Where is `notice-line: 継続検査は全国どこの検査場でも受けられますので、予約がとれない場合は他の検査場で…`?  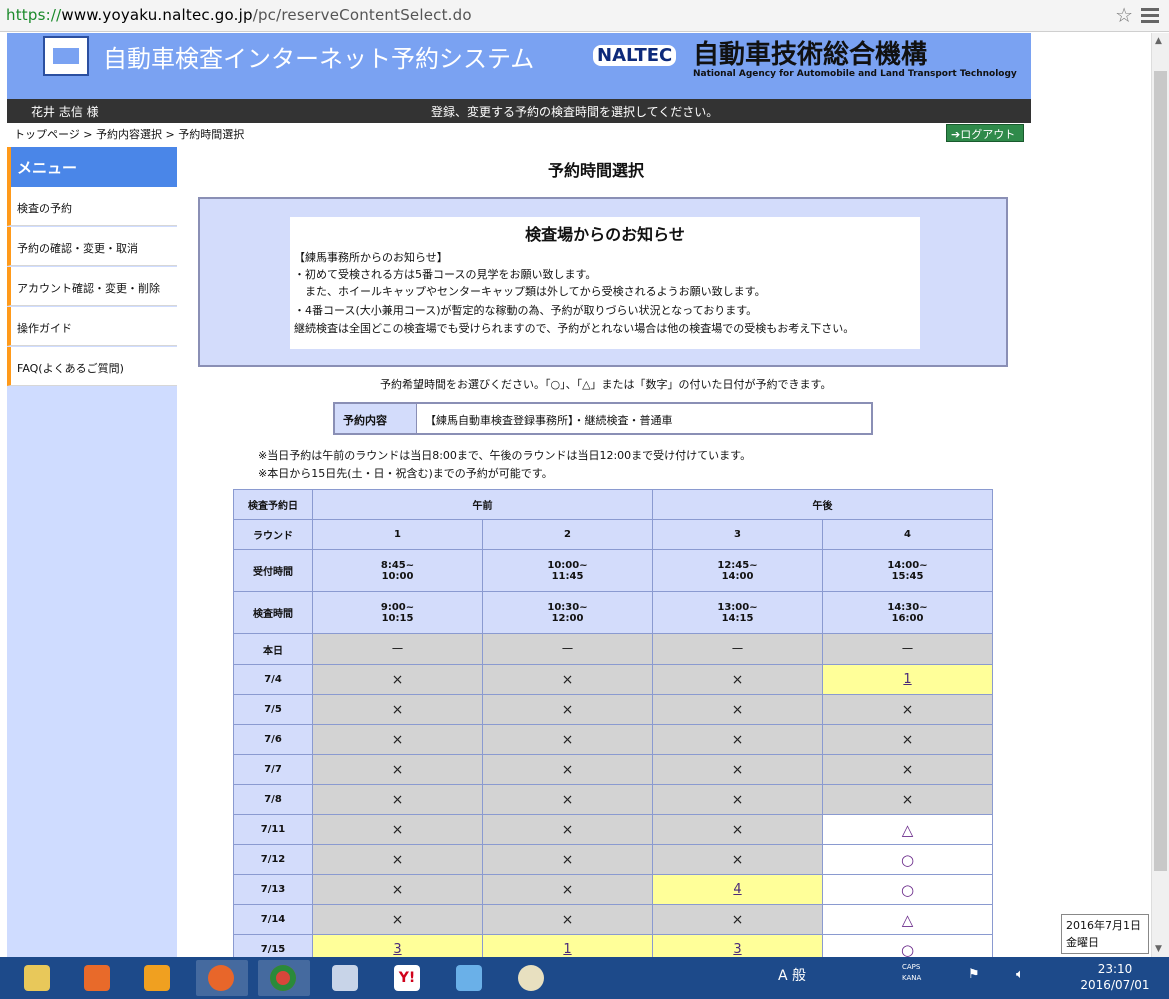 notice-line: 継続検査は全国どこの検査場でも受けられますので、予約がとれない場合は他の検査場で… is located at coordinates (574, 328).